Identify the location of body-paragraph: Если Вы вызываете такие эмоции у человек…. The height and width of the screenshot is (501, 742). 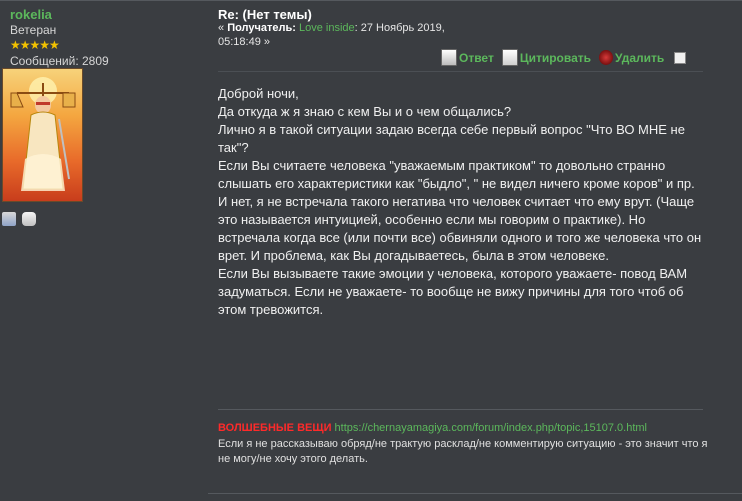
(453, 291).